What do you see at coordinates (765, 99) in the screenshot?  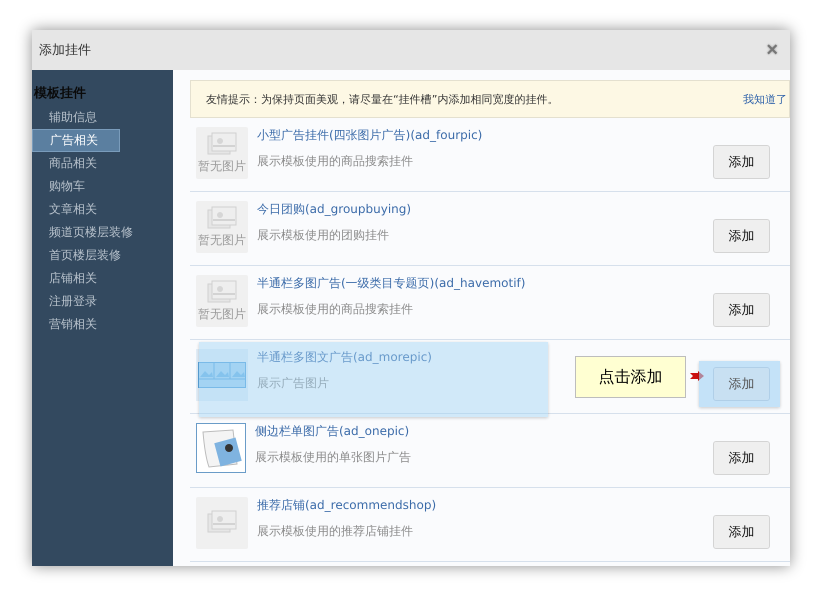 I see `dismiss-link: 我知道了` at bounding box center [765, 99].